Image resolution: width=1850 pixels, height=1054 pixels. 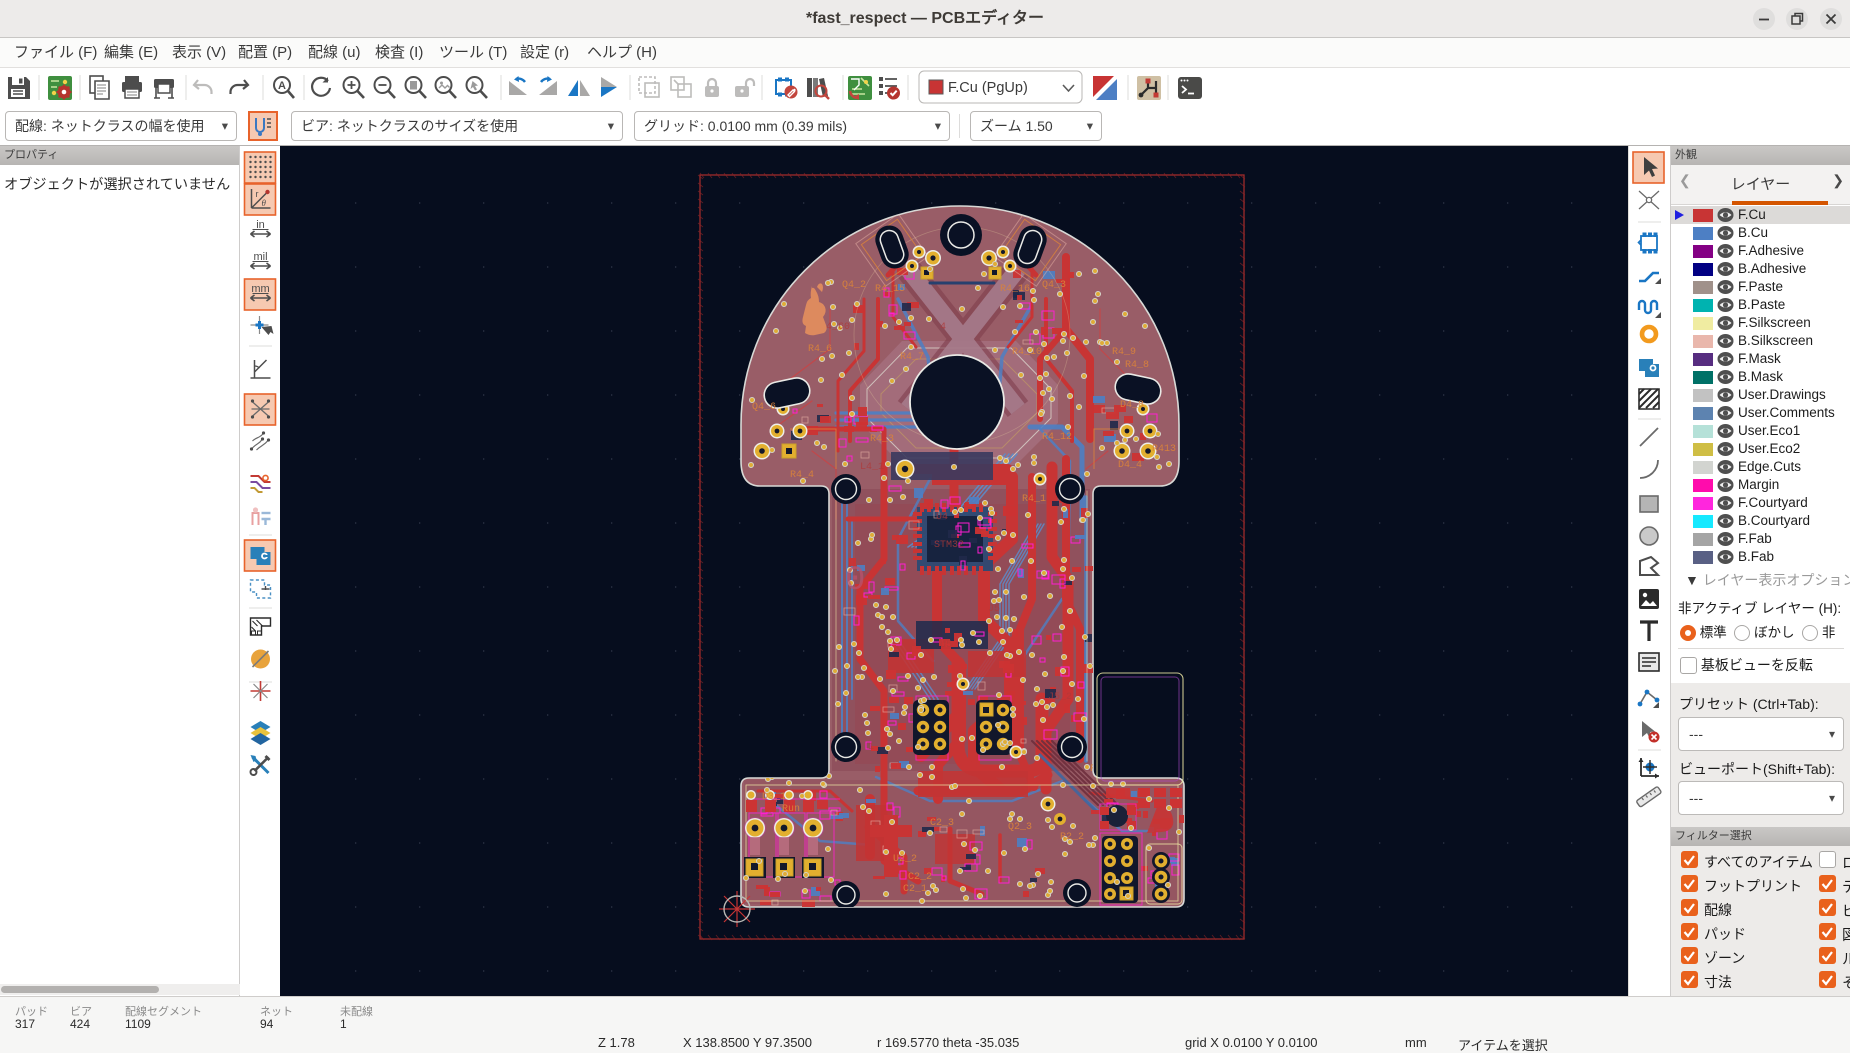 What do you see at coordinates (764, 407) in the screenshot?
I see `svg-text: Q4_6` at bounding box center [764, 407].